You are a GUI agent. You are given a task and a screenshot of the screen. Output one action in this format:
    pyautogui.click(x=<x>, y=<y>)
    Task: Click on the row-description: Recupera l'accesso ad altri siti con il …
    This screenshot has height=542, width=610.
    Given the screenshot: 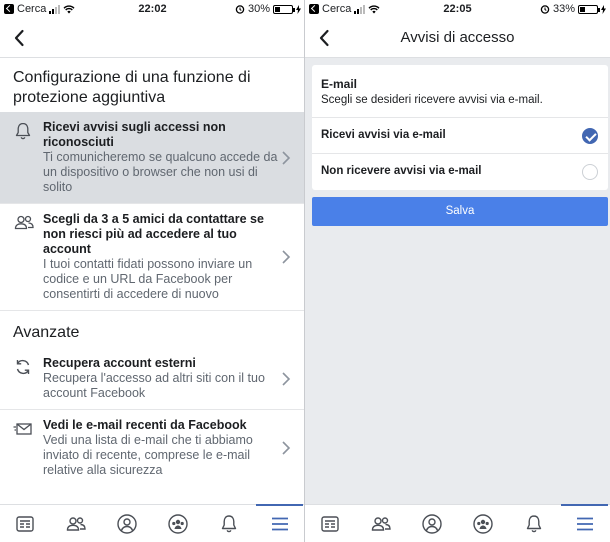 What is the action you would take?
    pyautogui.click(x=154, y=385)
    